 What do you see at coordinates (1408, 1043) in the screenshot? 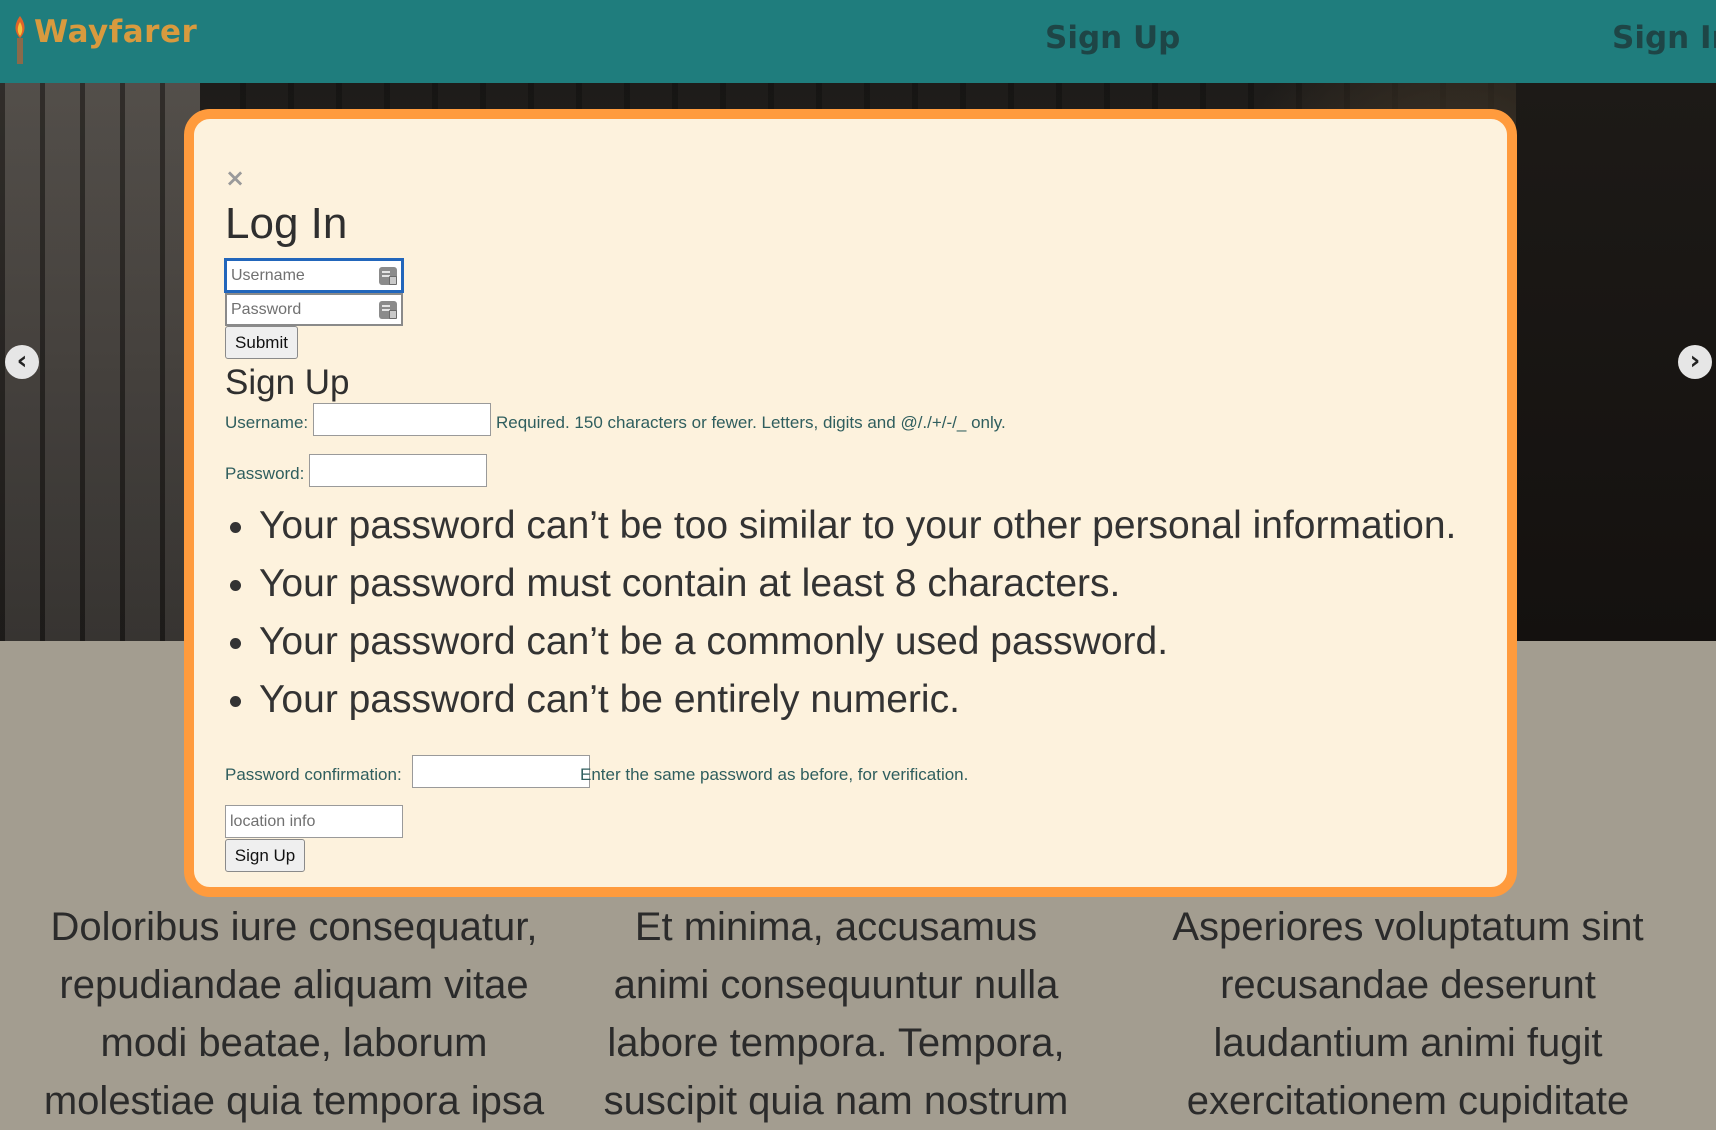
I see `column-line: laudantium animi fugit` at bounding box center [1408, 1043].